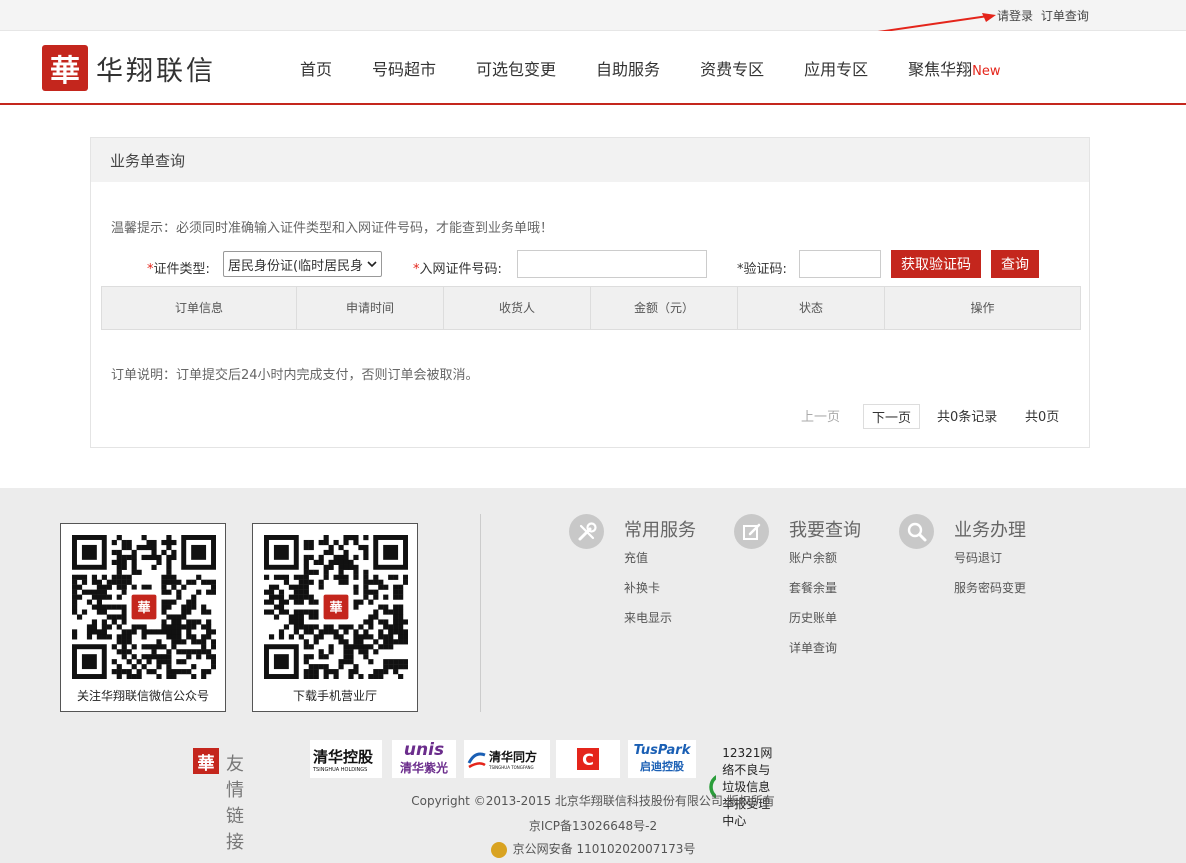  Describe the element at coordinates (840, 264) in the screenshot. I see `captcha-input` at that location.